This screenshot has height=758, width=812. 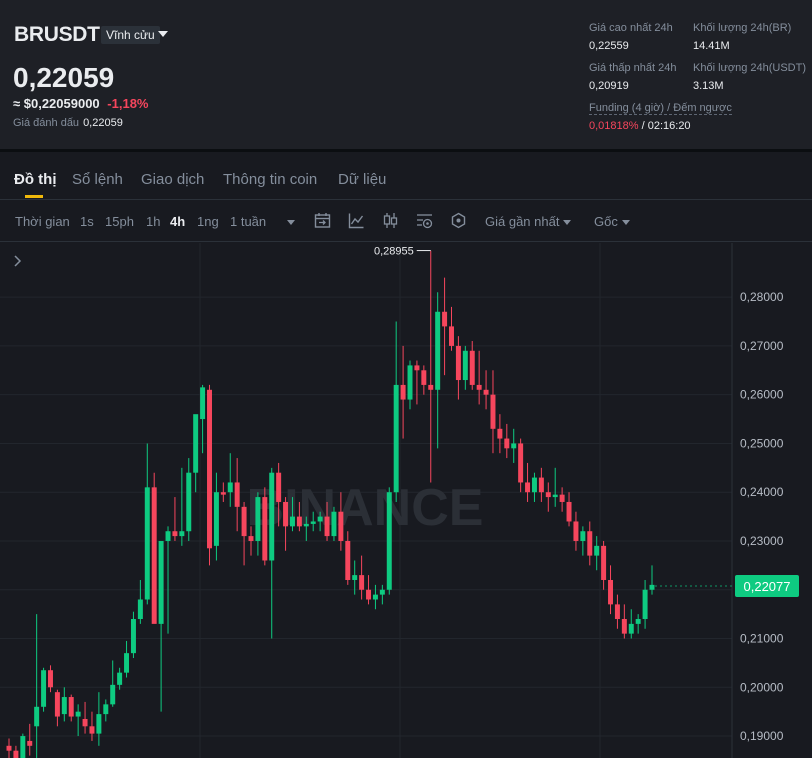 I want to click on interval-1h: 1h, so click(x=153, y=221).